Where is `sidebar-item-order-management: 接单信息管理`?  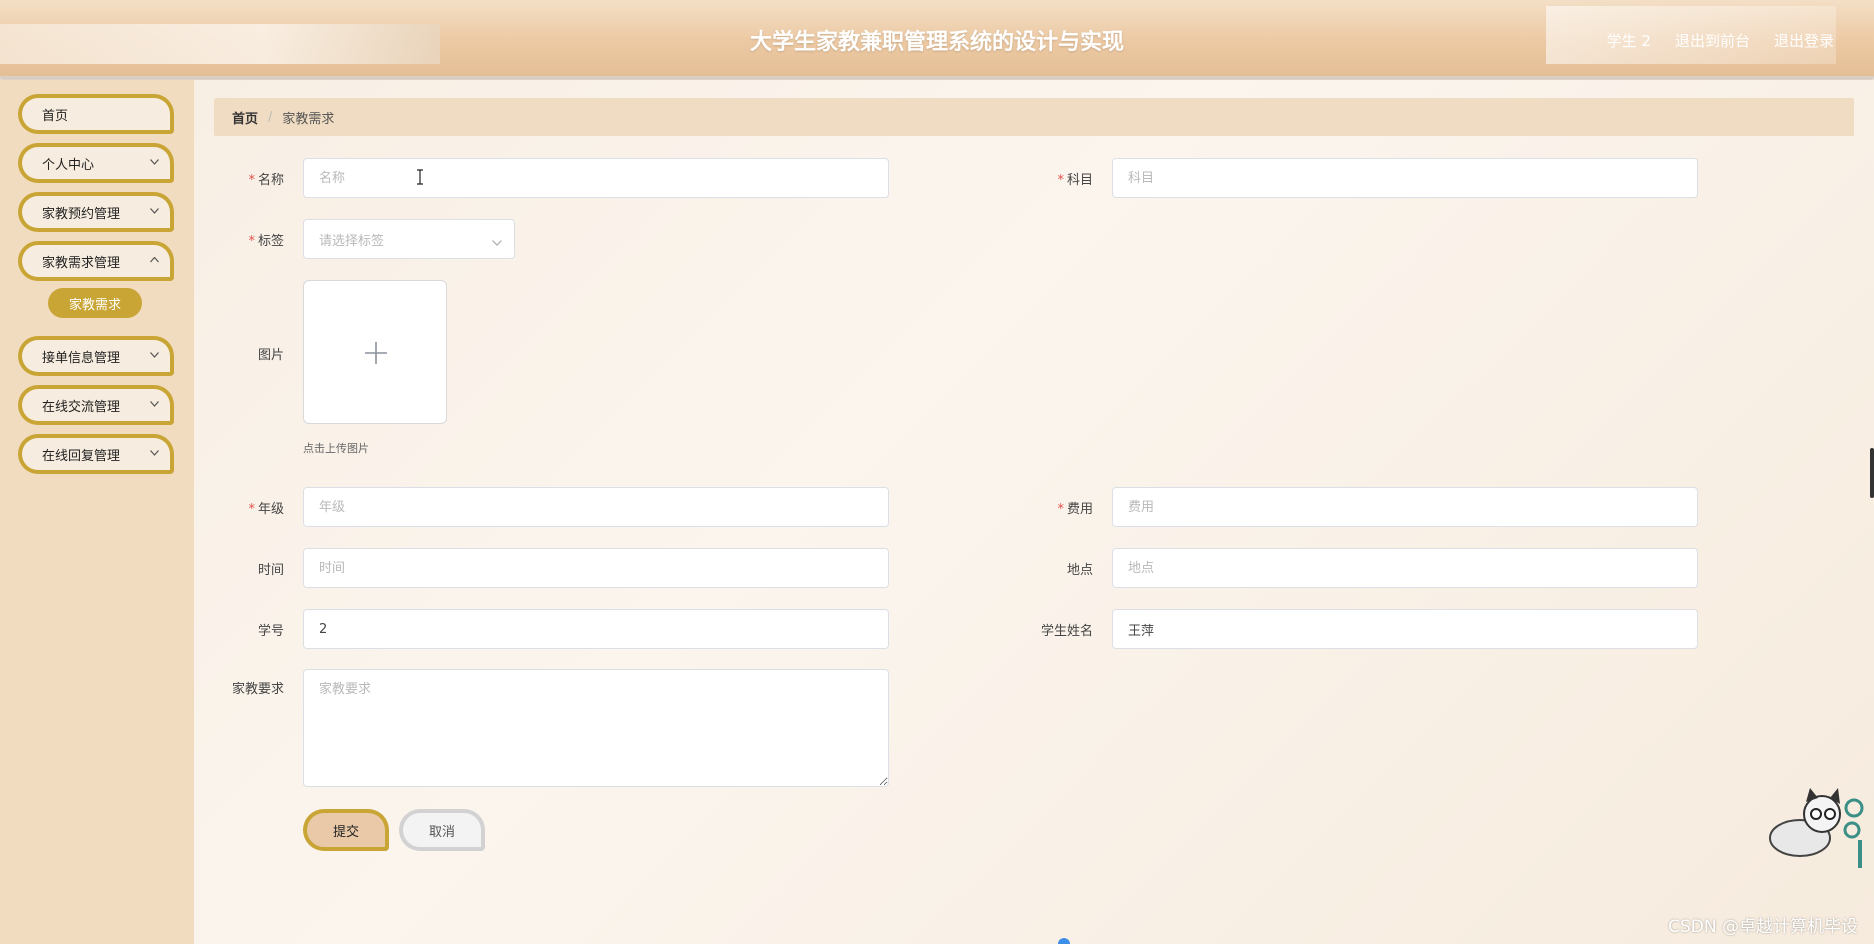
sidebar-item-order-management: 接单信息管理 is located at coordinates (96, 356).